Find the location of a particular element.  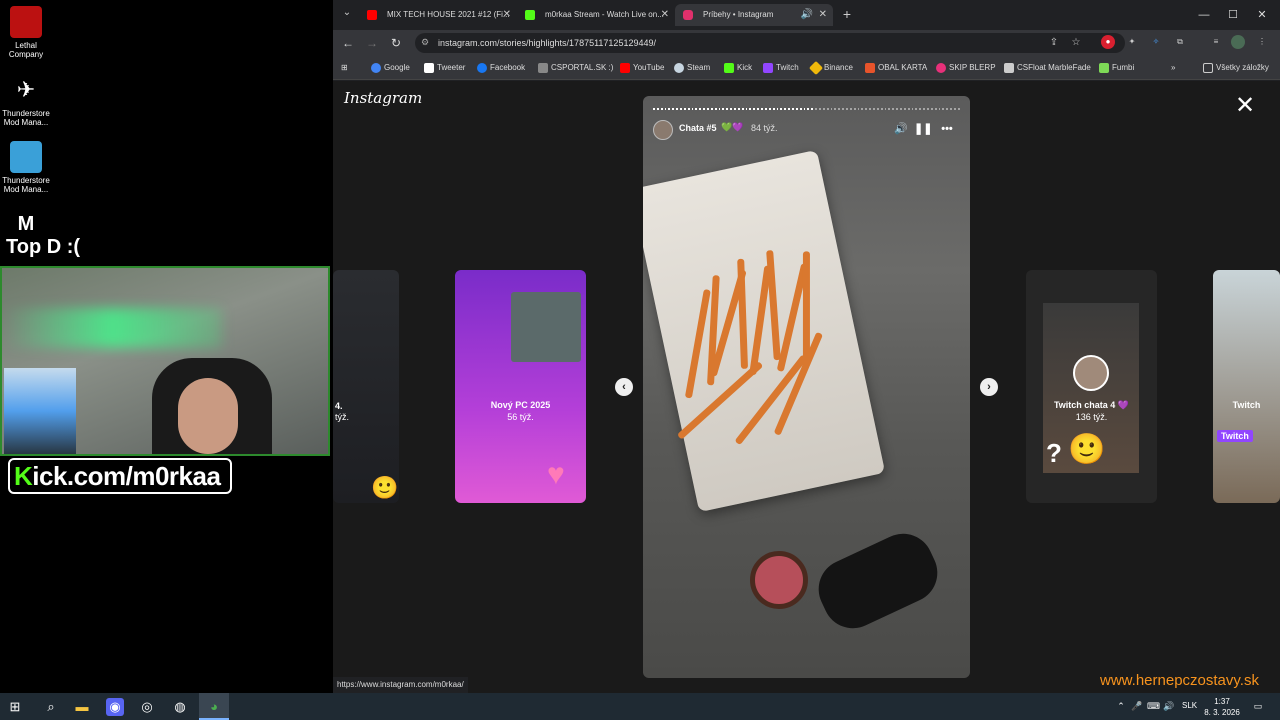

speaker-icon: 🔊 is located at coordinates (807, 15).